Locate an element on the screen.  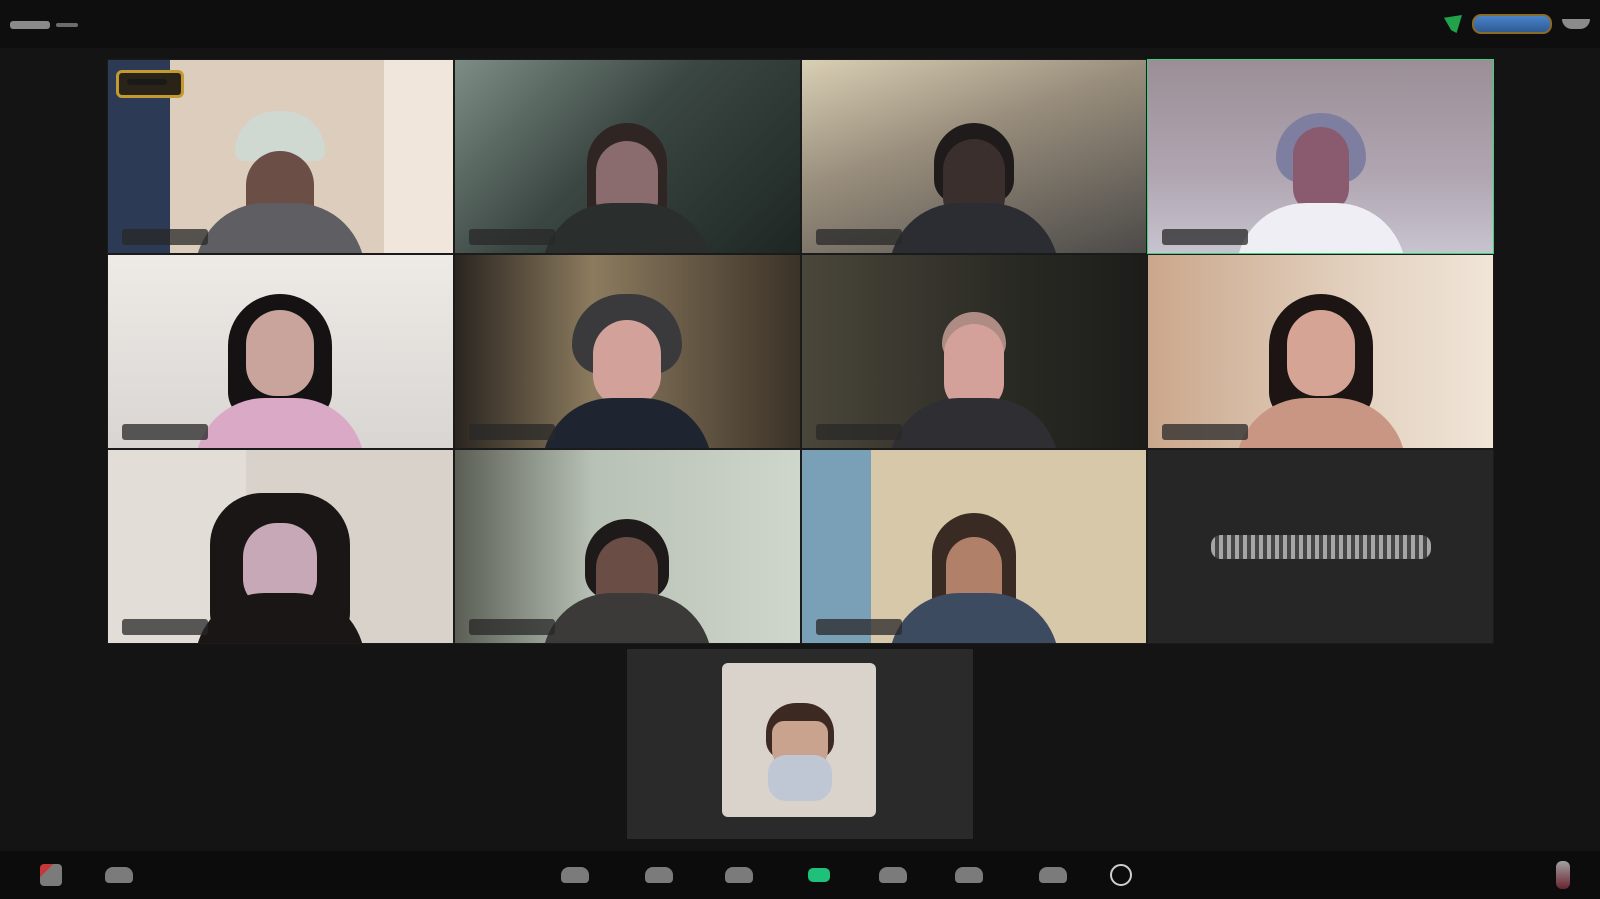
video-camera-icon is located at coordinates (119, 875).